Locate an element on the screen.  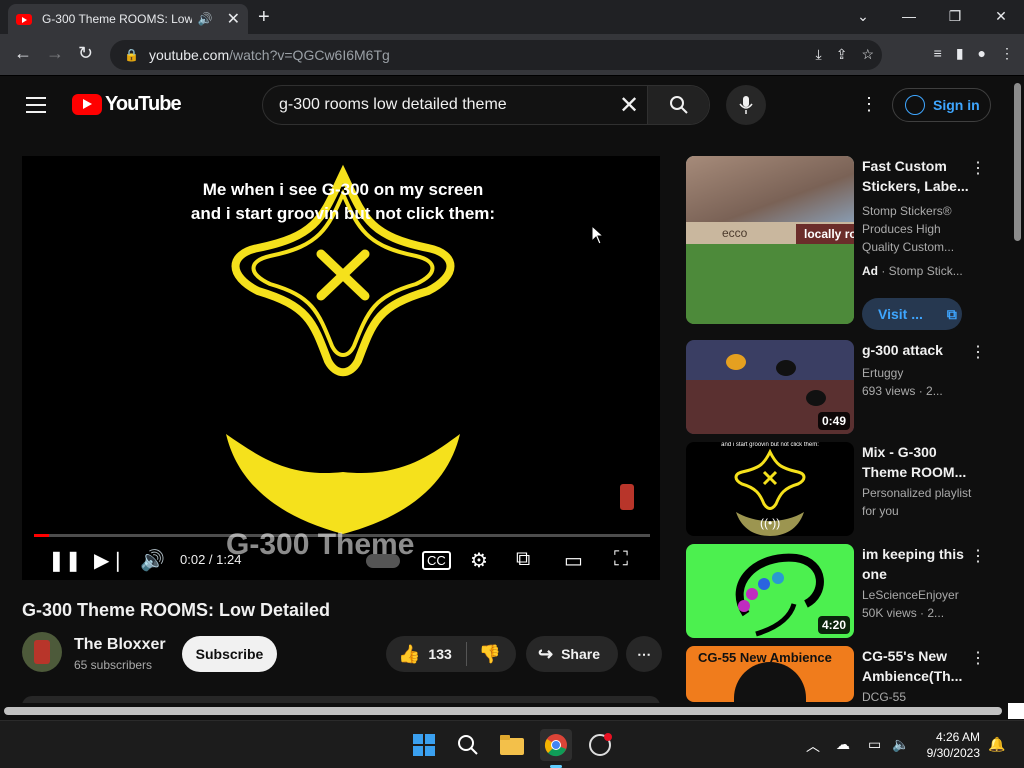
channel-avatar is located at coordinates (42, 652).